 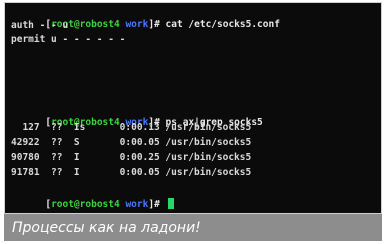 I want to click on process-row: 127 ?? Is 0:00.13 /usr/bin/socks5, so click(x=131, y=127).